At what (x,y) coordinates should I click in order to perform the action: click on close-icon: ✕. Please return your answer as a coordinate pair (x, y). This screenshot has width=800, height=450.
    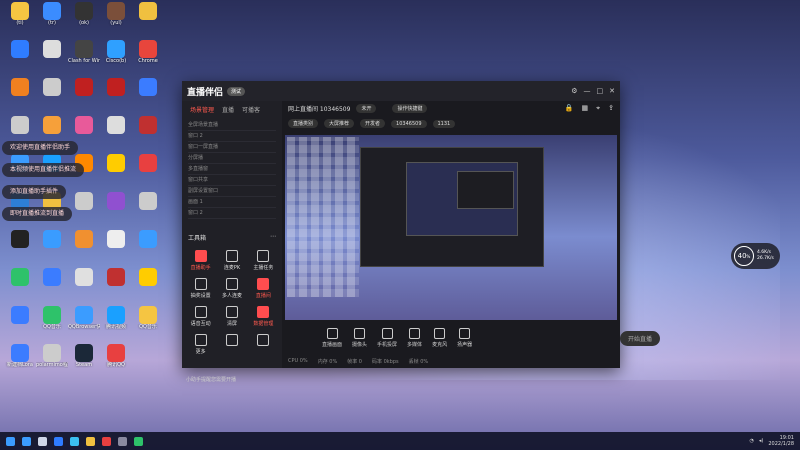
    Looking at the image, I should click on (612, 91).